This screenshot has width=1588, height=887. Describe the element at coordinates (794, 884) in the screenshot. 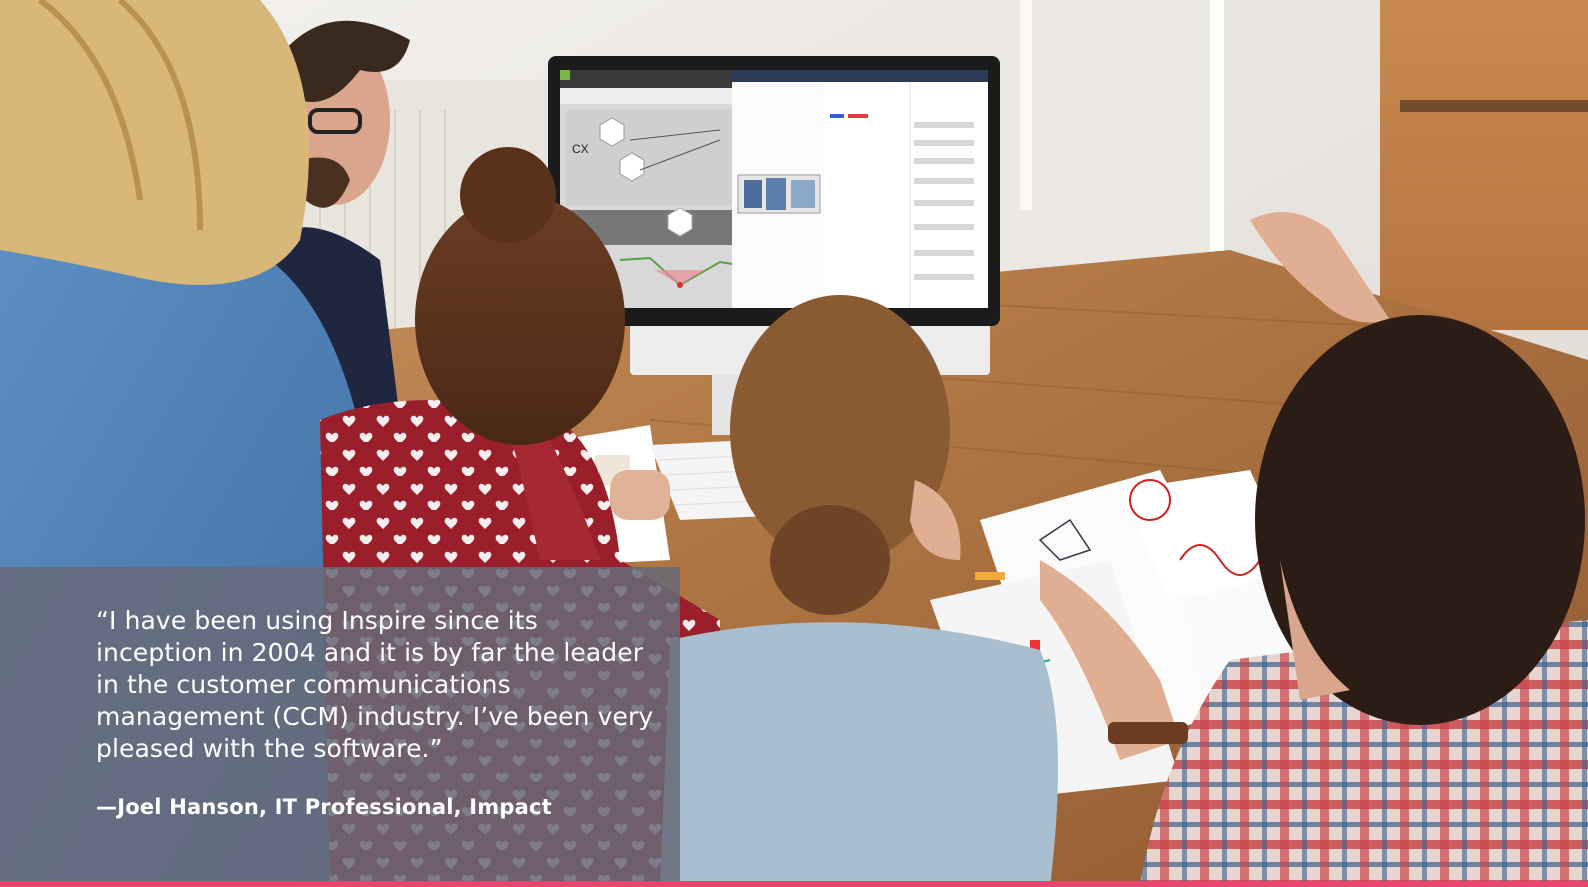

I see `accent-bar` at that location.